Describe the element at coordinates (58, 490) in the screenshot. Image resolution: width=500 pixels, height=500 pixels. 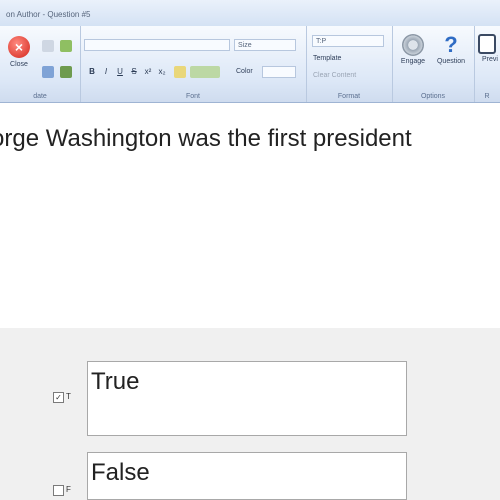
I see `answer-false-checkbox` at that location.